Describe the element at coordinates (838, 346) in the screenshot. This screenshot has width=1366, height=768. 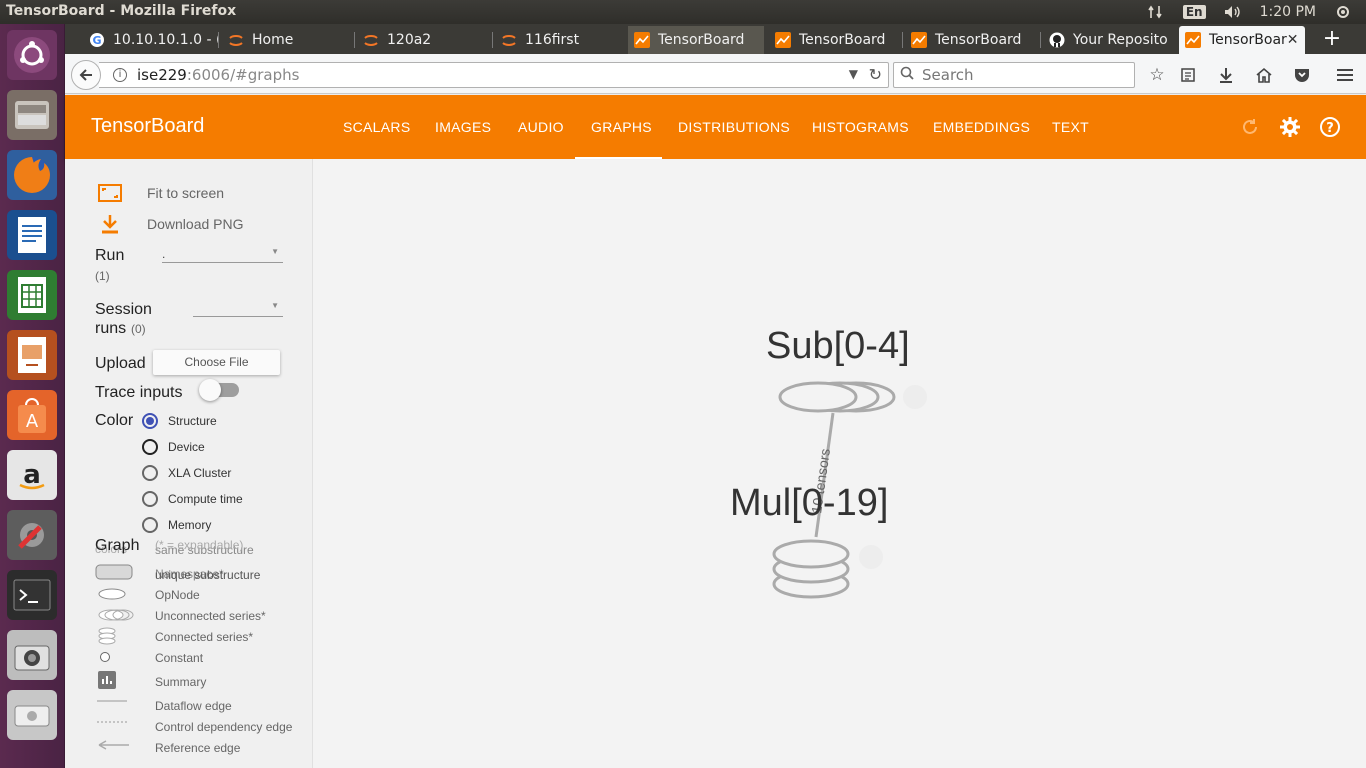
I see `node-label-sub: Sub[0-4]` at that location.